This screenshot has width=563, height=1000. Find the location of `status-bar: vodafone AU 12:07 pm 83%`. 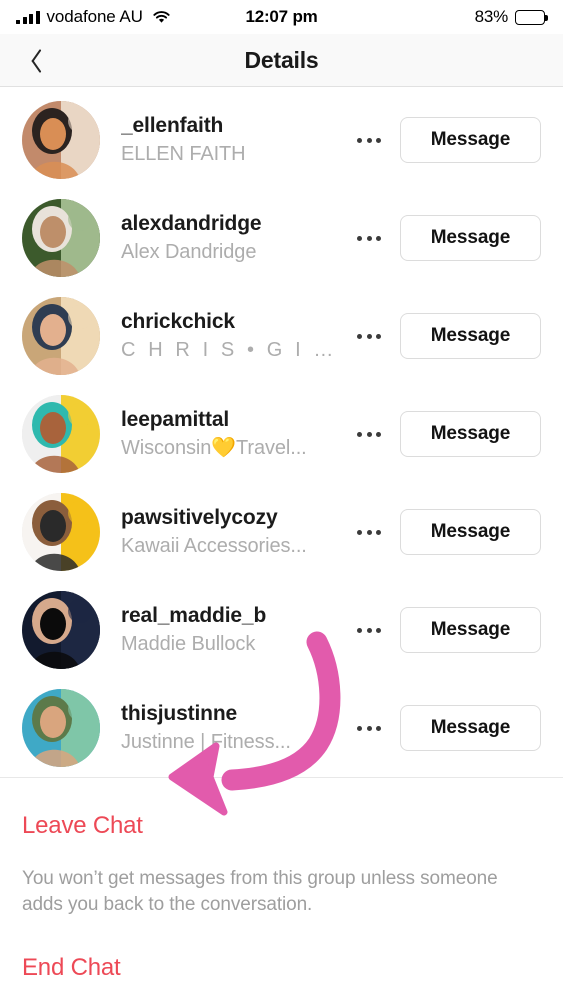

status-bar: vodafone AU 12:07 pm 83% is located at coordinates (281, 17).